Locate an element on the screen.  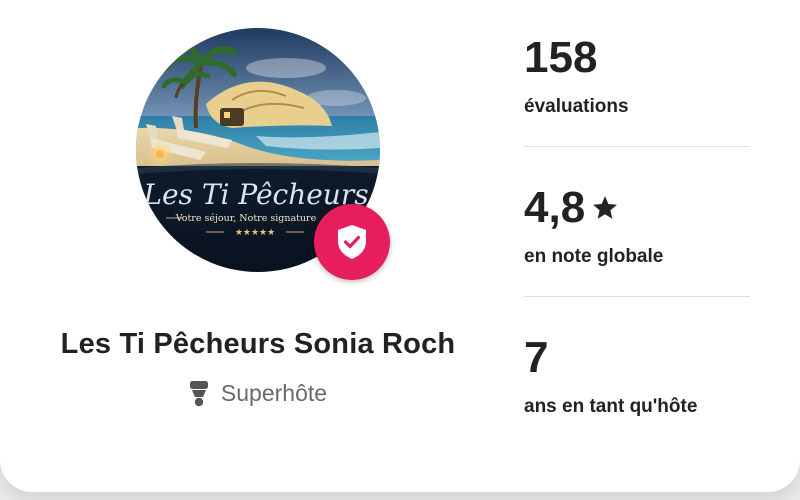
years-hosting-count: 7 is located at coordinates (536, 357).